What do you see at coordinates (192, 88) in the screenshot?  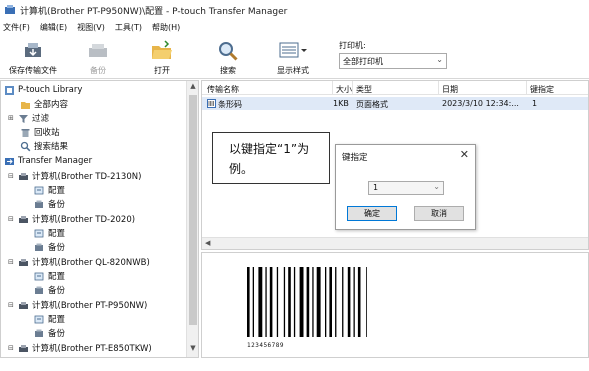 I see `scroll-up-icon: ▲` at bounding box center [192, 88].